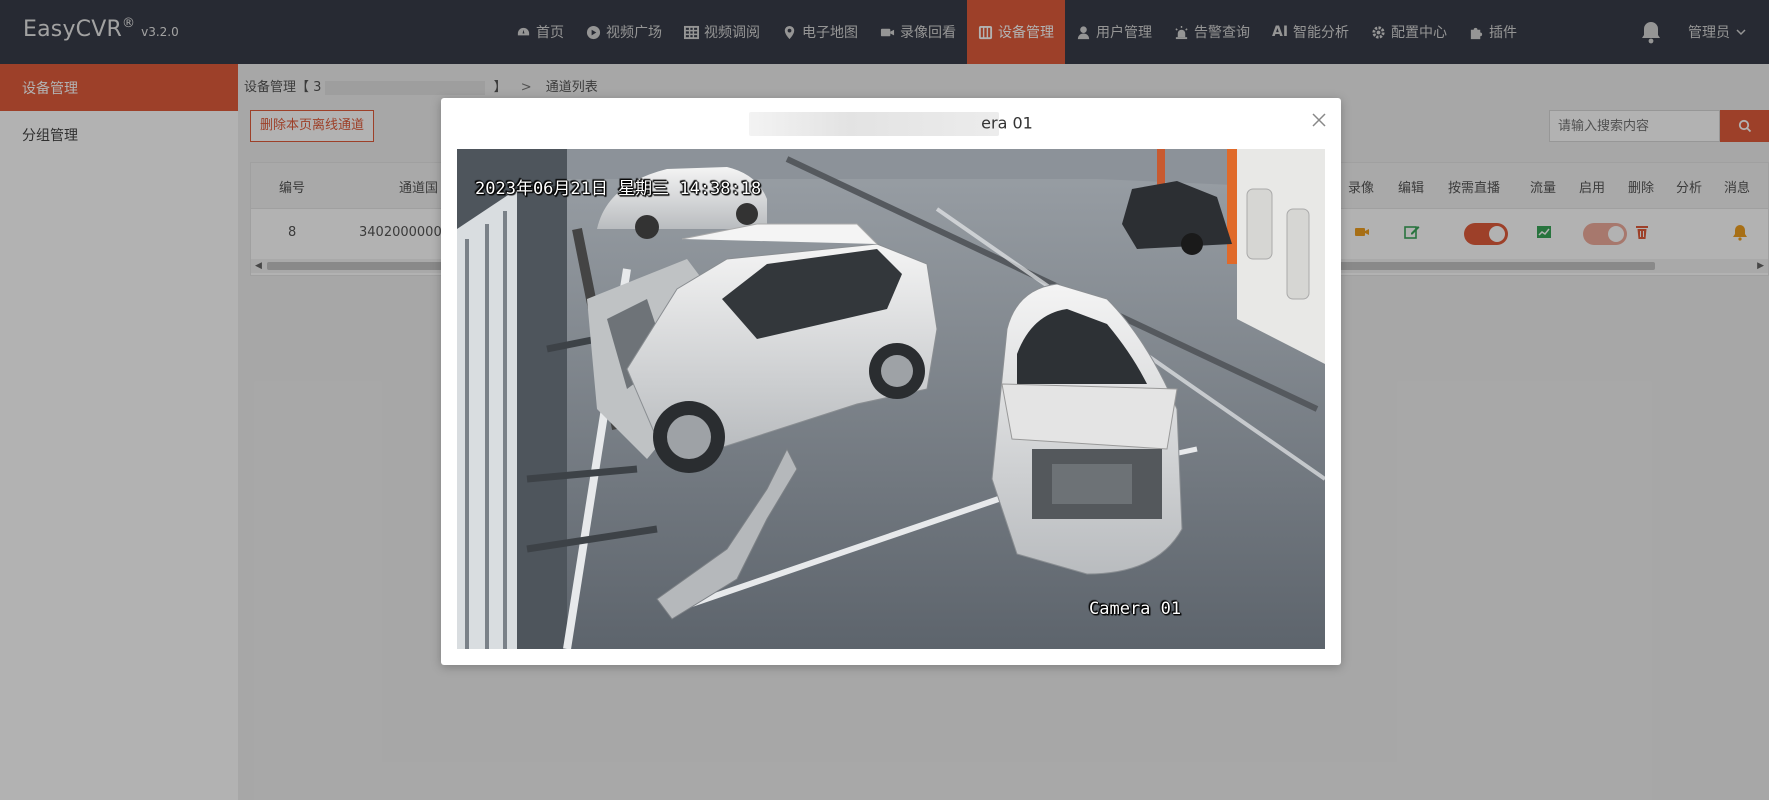 This screenshot has width=1769, height=800. I want to click on modal-title: era 01, so click(891, 124).